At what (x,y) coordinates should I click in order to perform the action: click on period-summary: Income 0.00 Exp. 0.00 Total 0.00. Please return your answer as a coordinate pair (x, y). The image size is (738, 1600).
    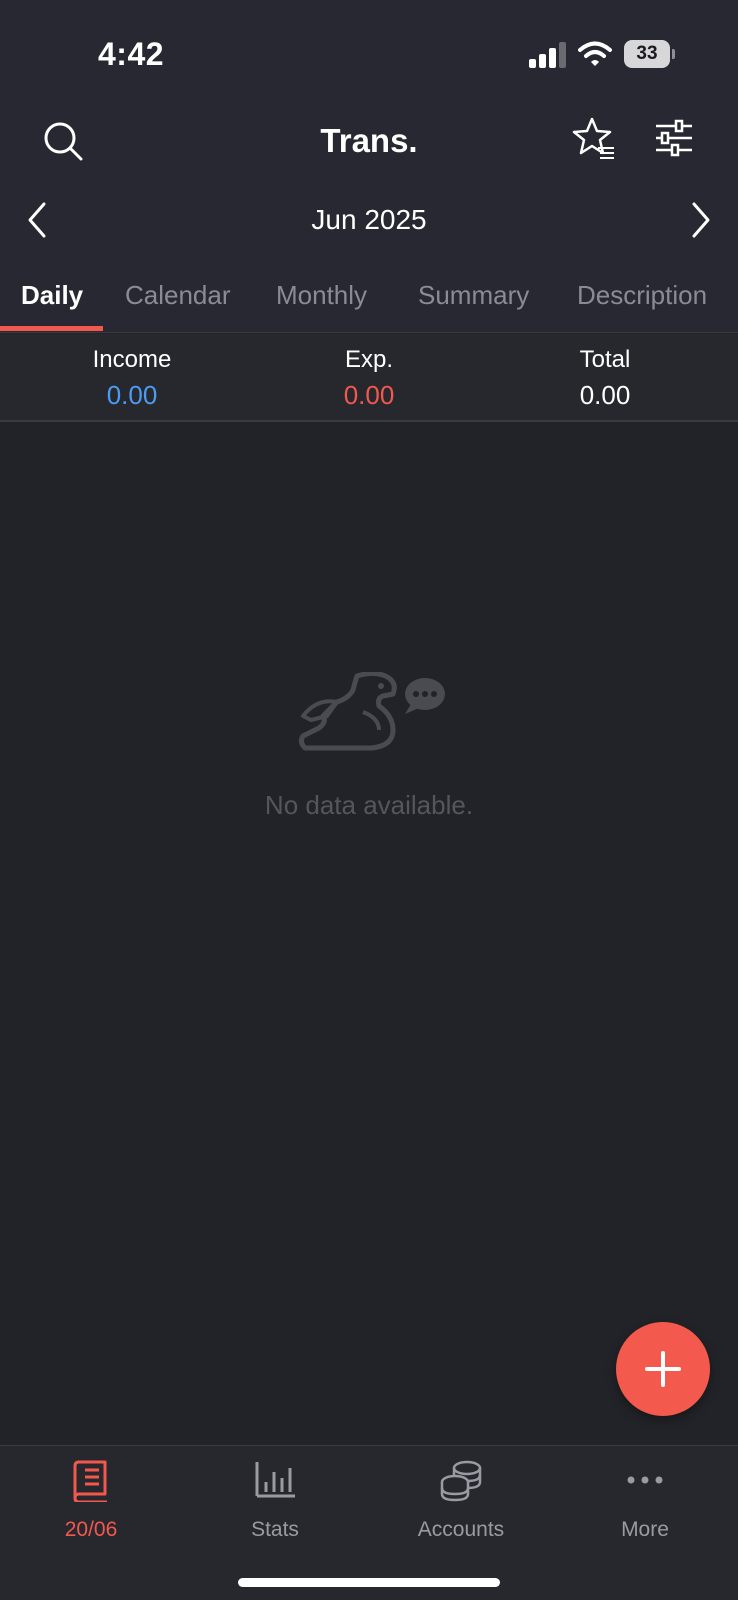
    Looking at the image, I should click on (369, 378).